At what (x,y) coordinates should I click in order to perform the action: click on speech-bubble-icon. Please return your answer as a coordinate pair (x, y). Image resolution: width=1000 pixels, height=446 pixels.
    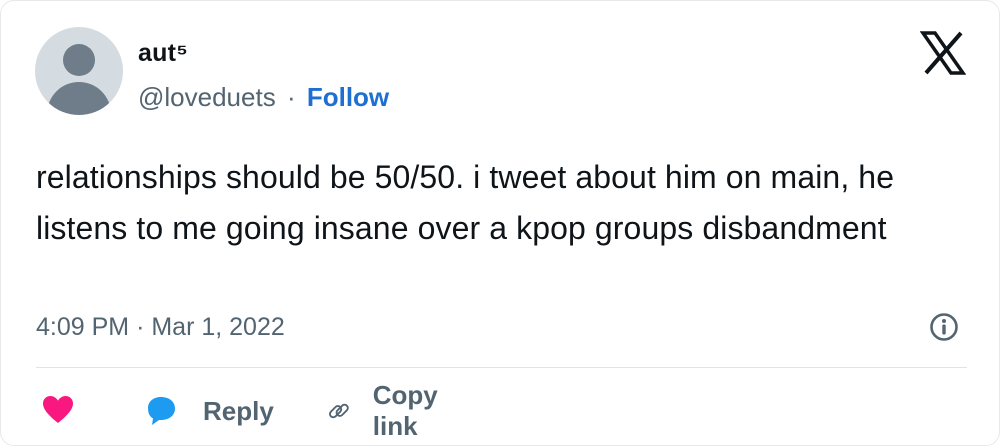
    Looking at the image, I should click on (161, 411).